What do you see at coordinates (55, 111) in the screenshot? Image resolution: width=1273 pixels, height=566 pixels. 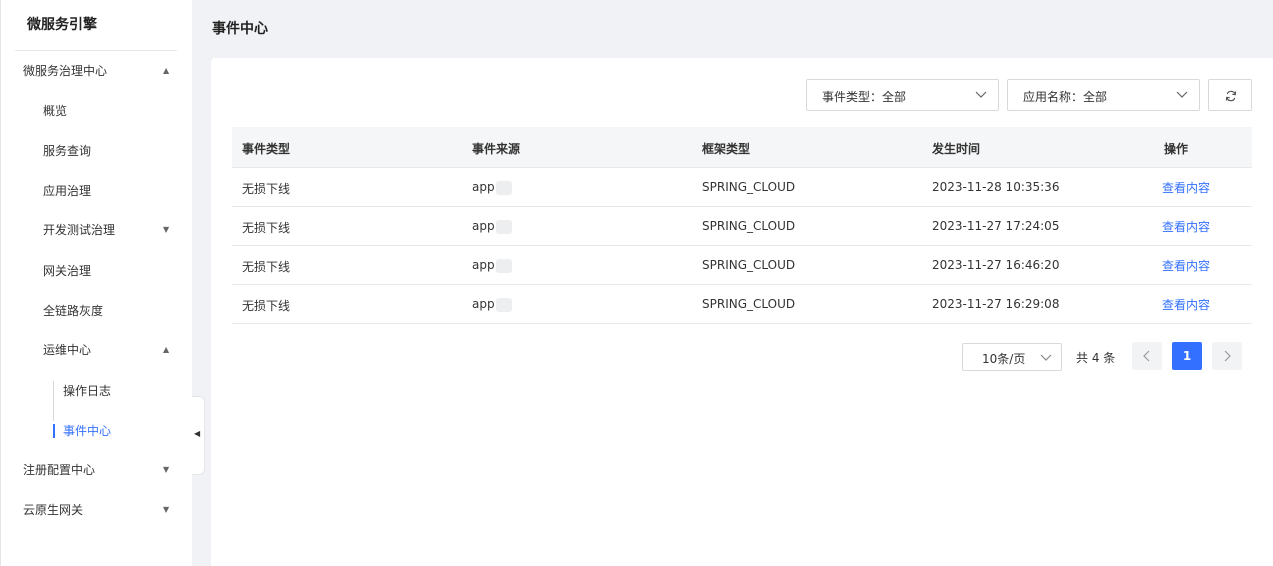 I see `sidebar-item-label: 概览` at bounding box center [55, 111].